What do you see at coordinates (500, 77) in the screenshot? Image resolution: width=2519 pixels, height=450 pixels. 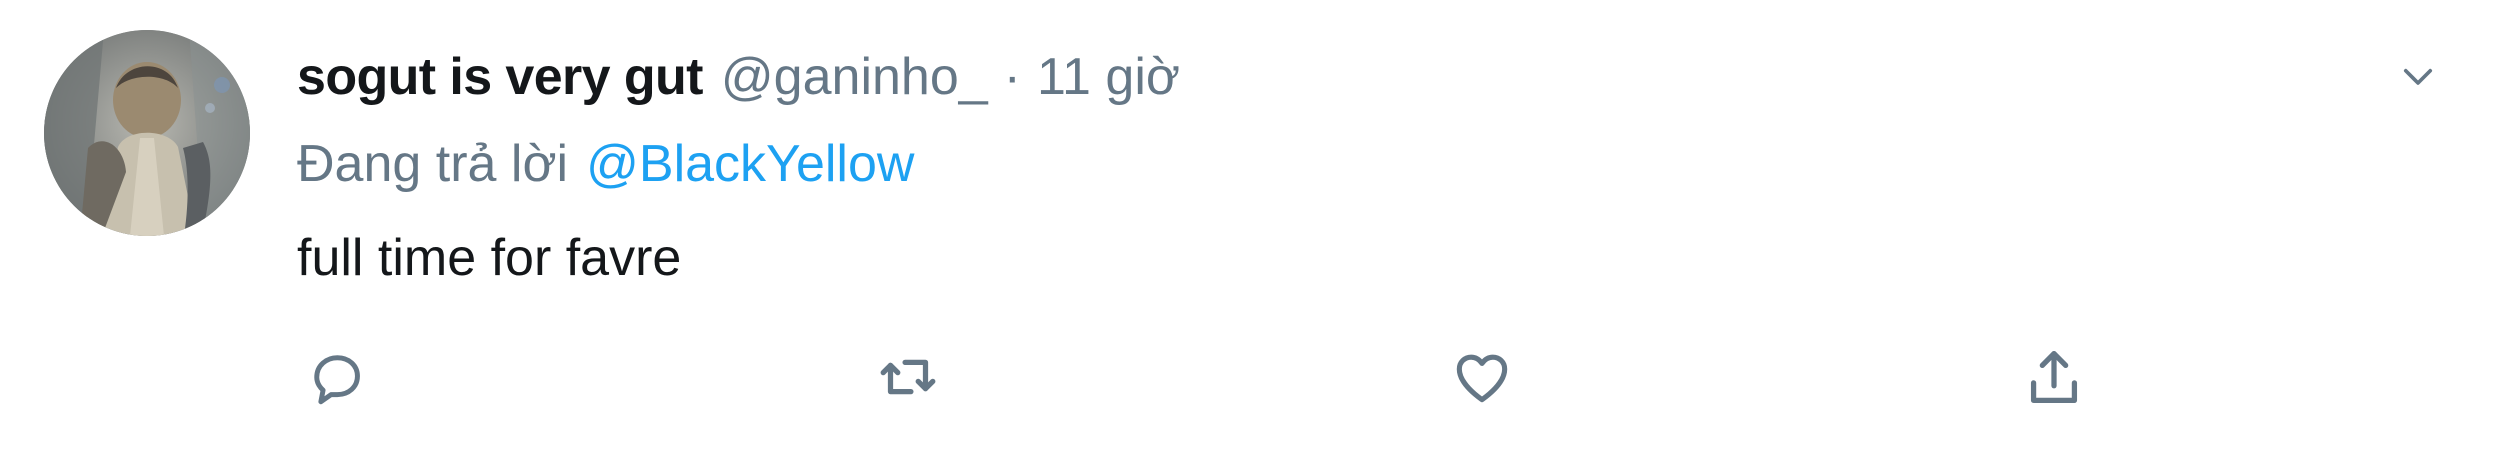 I see `display-name: sogut is very gut` at bounding box center [500, 77].